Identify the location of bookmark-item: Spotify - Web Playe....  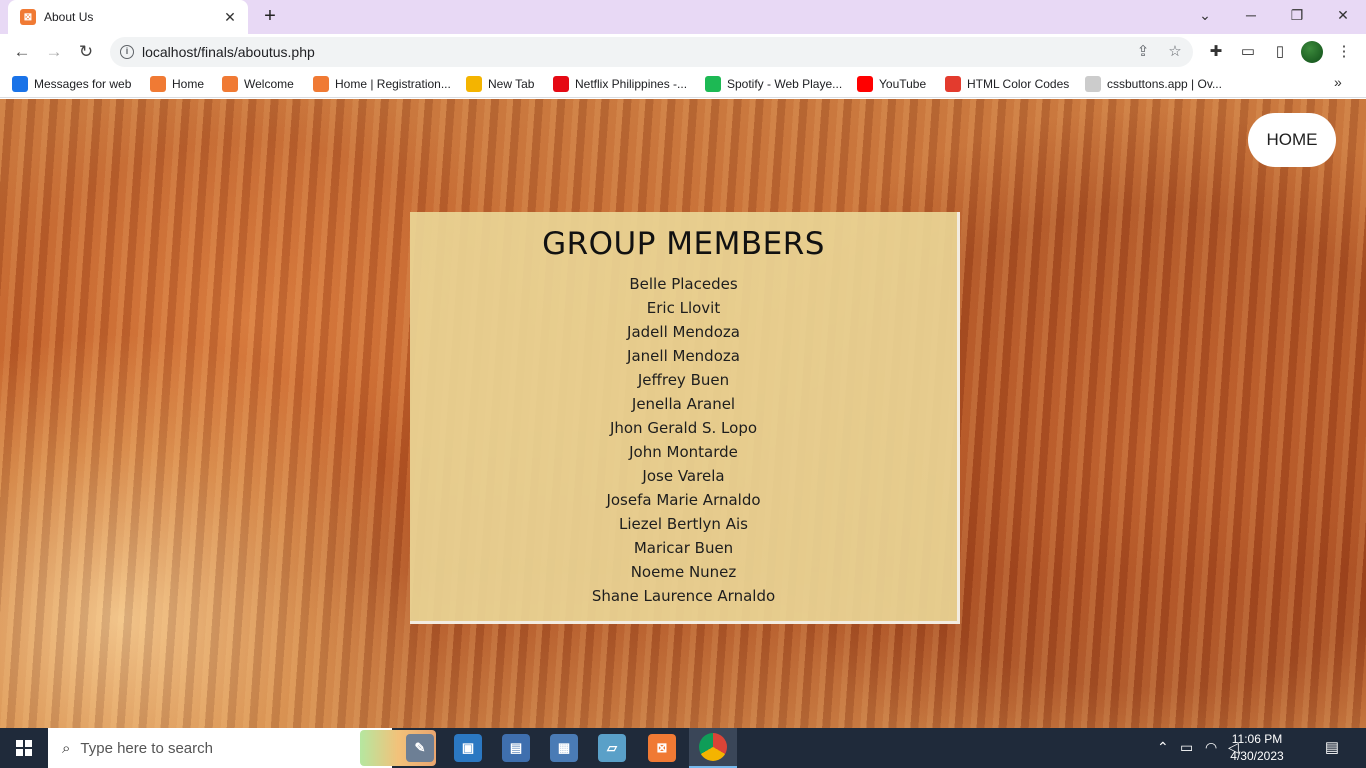
(773, 84).